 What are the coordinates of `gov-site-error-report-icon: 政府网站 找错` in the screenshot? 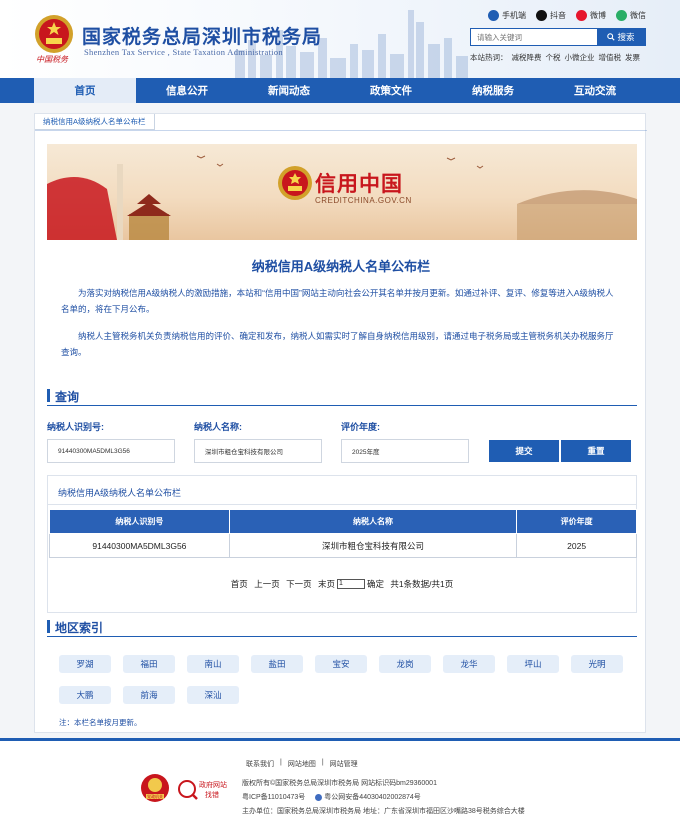 It's located at (206, 789).